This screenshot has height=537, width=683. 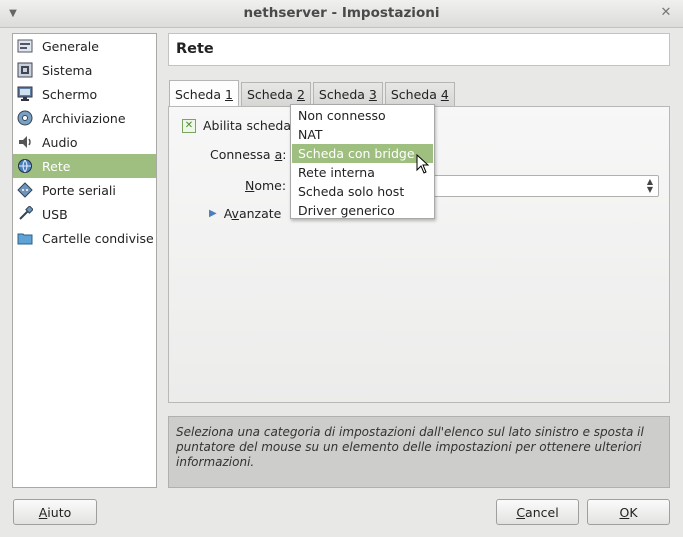 I want to click on sidebar-item-sistema: Sistema, so click(x=84, y=70).